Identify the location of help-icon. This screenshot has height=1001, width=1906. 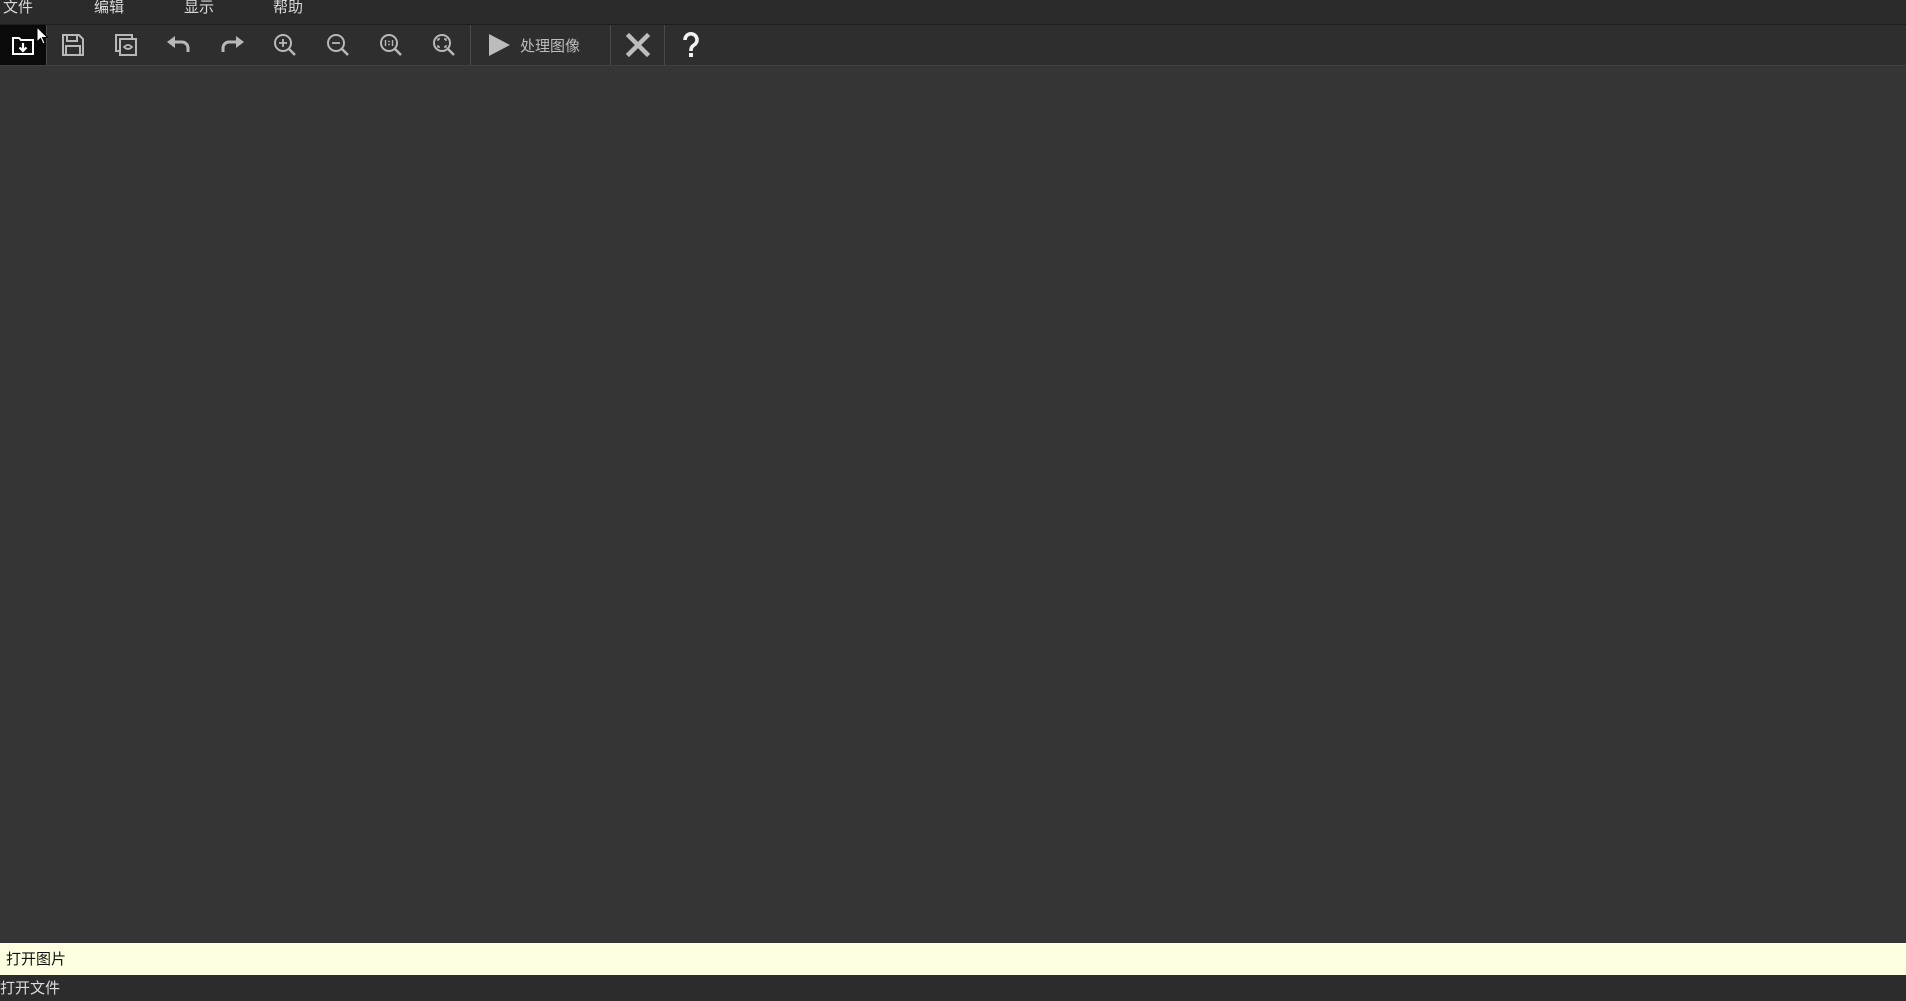
(691, 44).